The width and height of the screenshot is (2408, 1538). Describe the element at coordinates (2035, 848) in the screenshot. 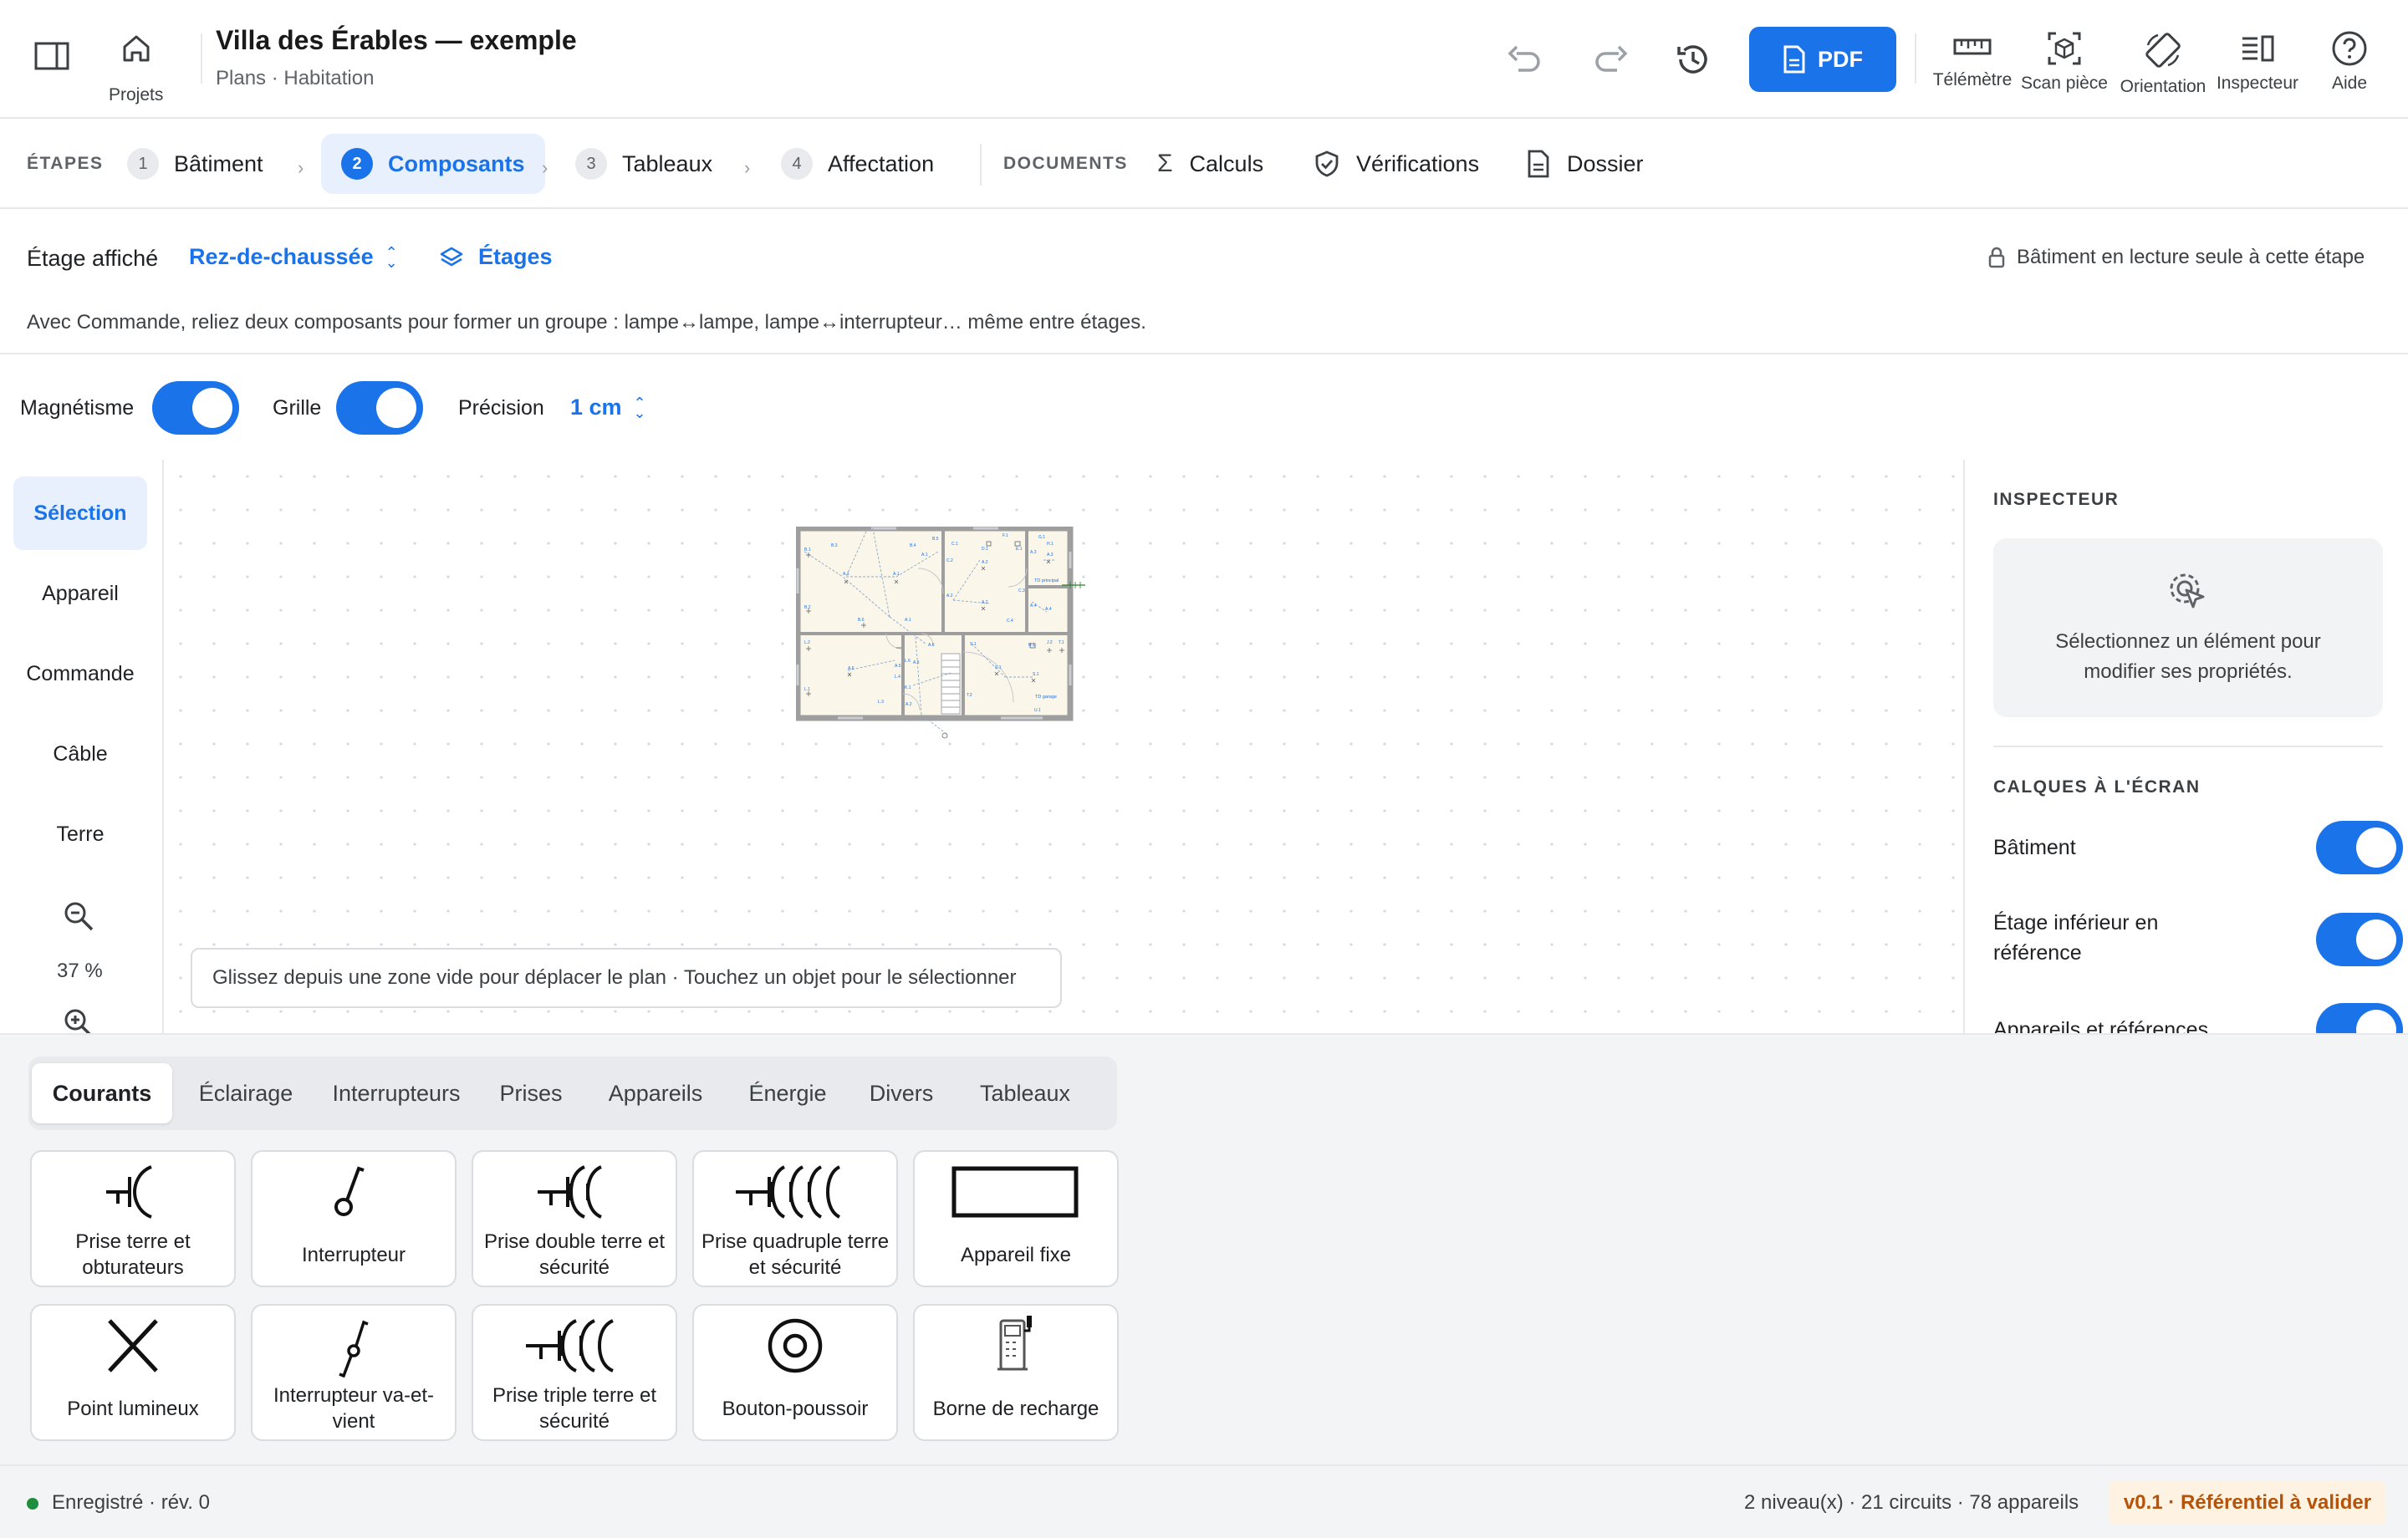

I see `layer-label: Bâtiment` at that location.